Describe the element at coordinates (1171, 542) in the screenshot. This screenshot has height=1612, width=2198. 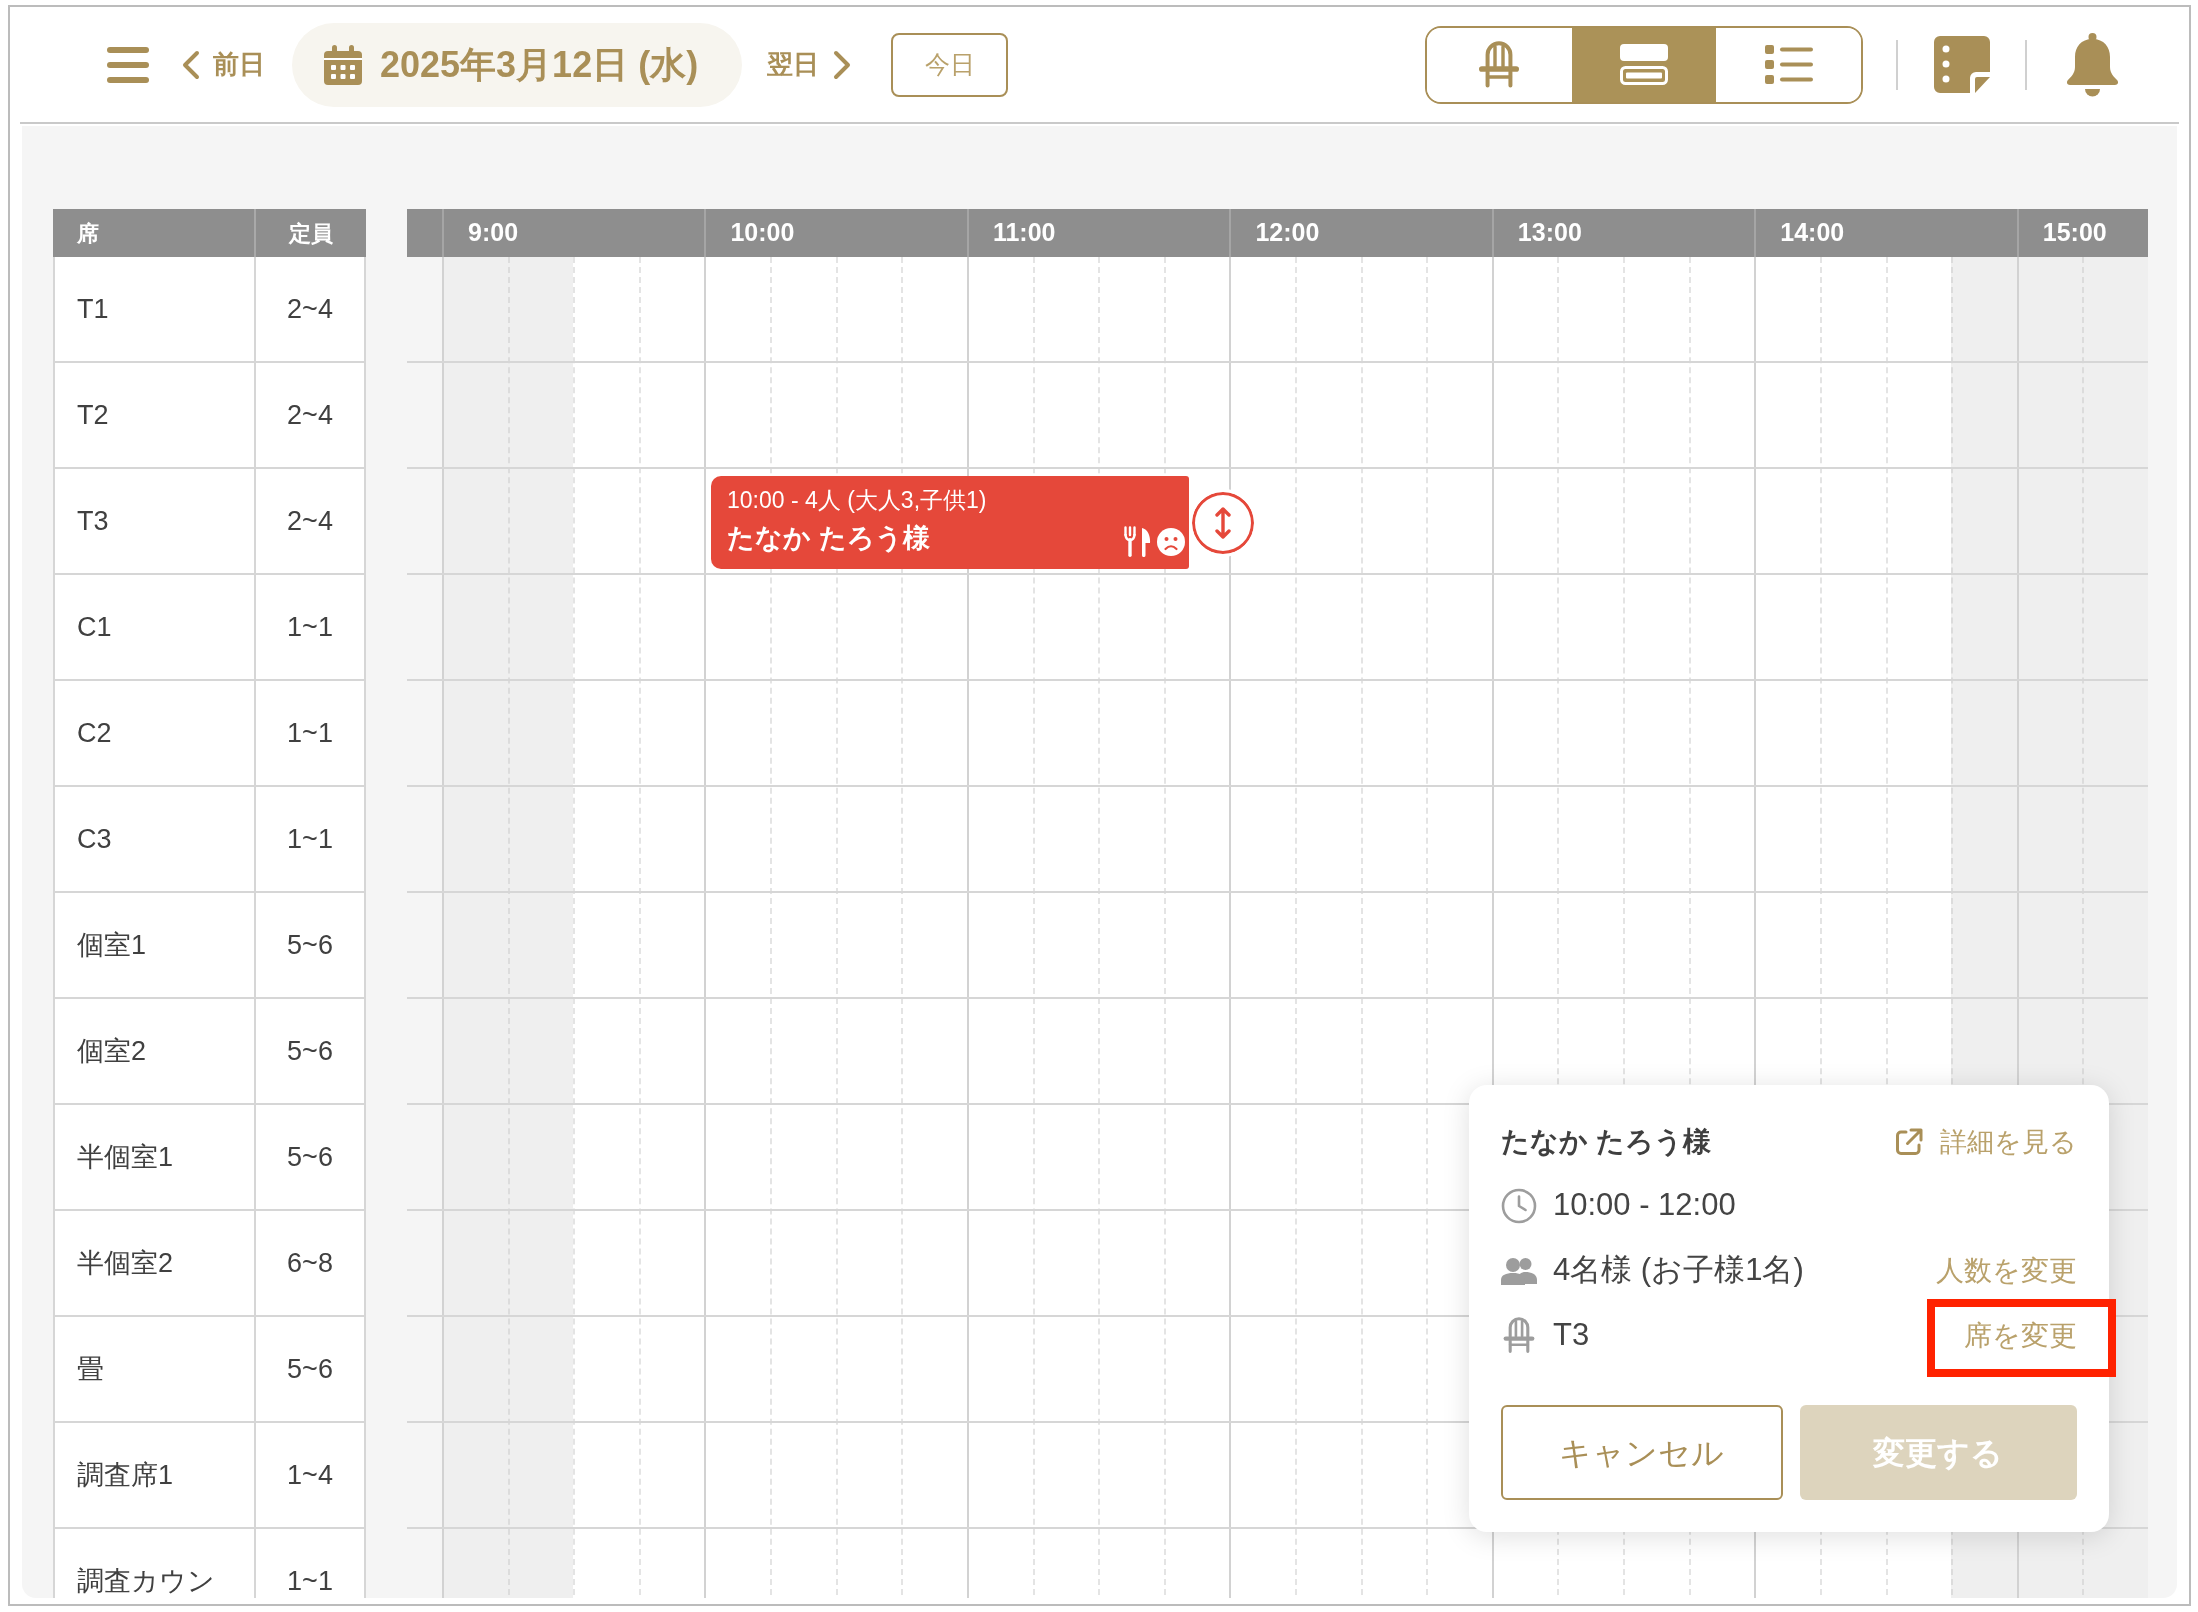
I see `sad-face-icon` at that location.